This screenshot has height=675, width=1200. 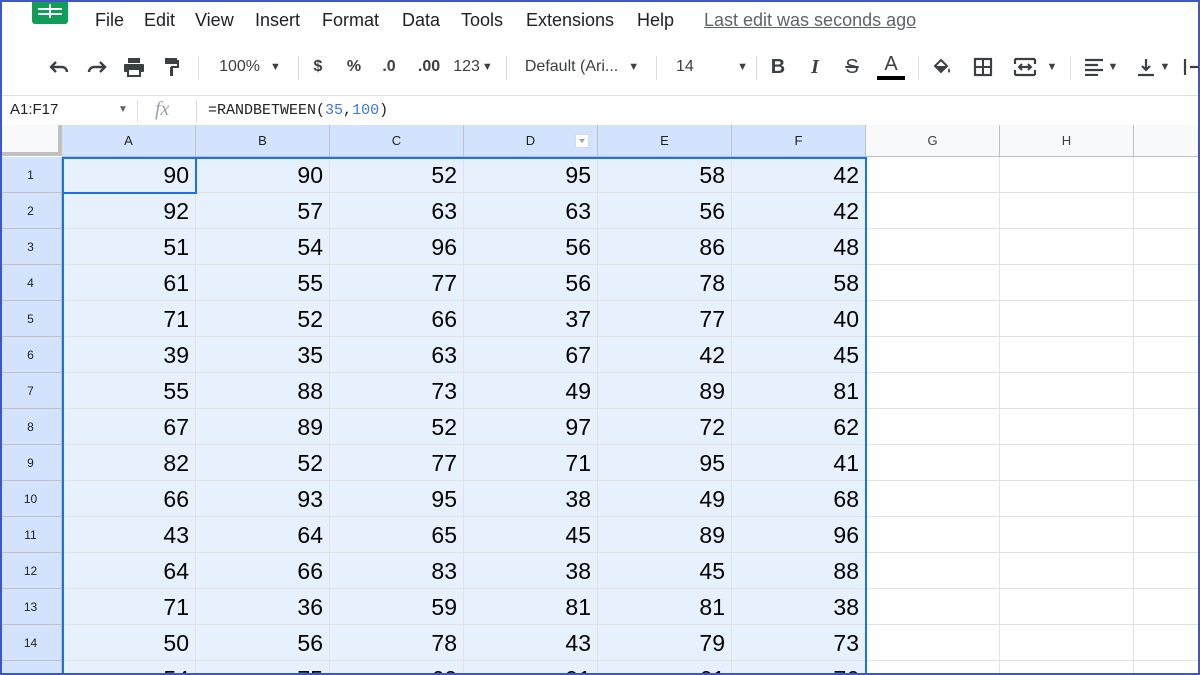 I want to click on menu-tools: Tools, so click(x=482, y=20).